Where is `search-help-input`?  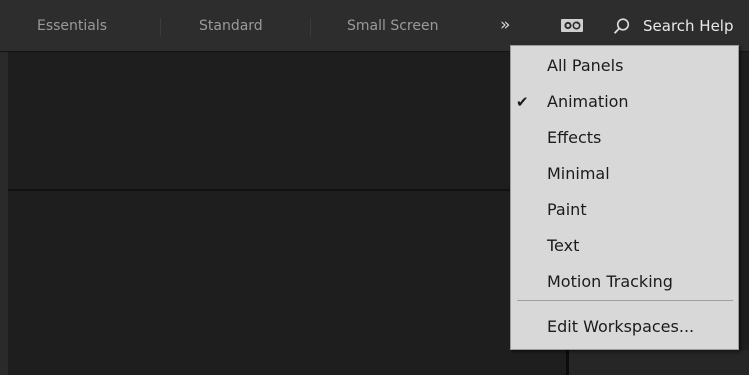
search-help-input is located at coordinates (696, 26).